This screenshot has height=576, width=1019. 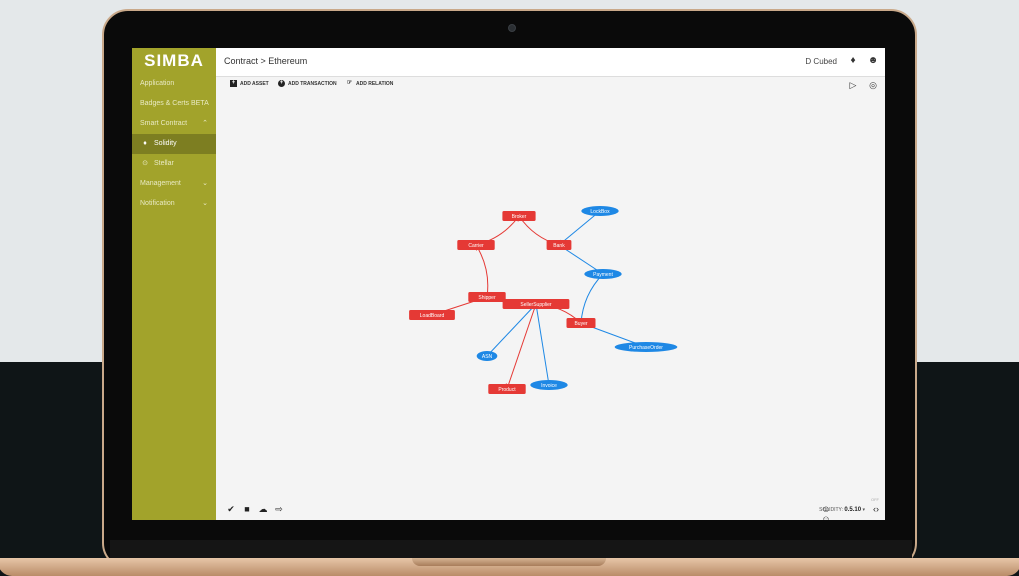 I want to click on play-icon: ▷, so click(x=853, y=85).